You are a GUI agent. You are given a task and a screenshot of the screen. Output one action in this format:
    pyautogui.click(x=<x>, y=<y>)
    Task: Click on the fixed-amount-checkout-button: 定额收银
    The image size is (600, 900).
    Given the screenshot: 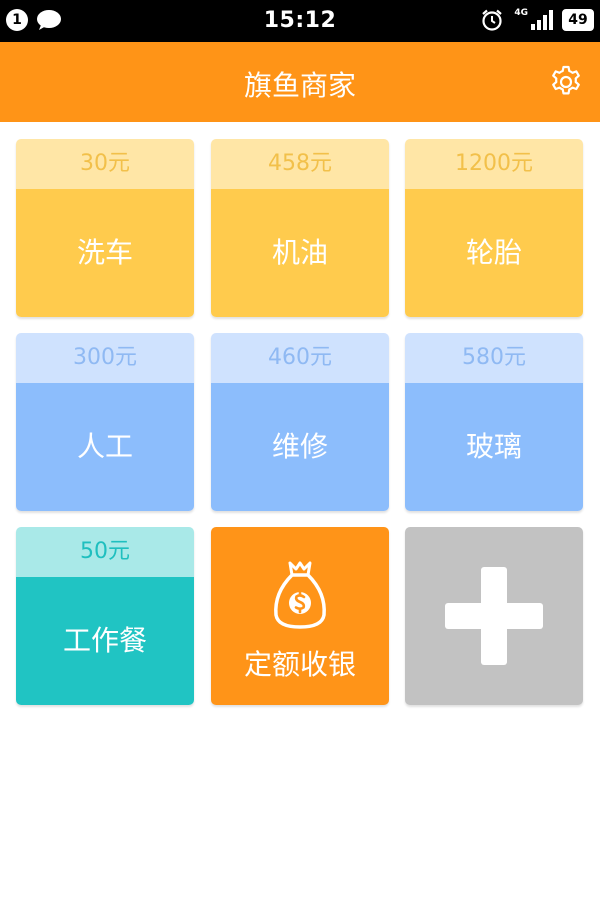 What is the action you would take?
    pyautogui.click(x=300, y=616)
    